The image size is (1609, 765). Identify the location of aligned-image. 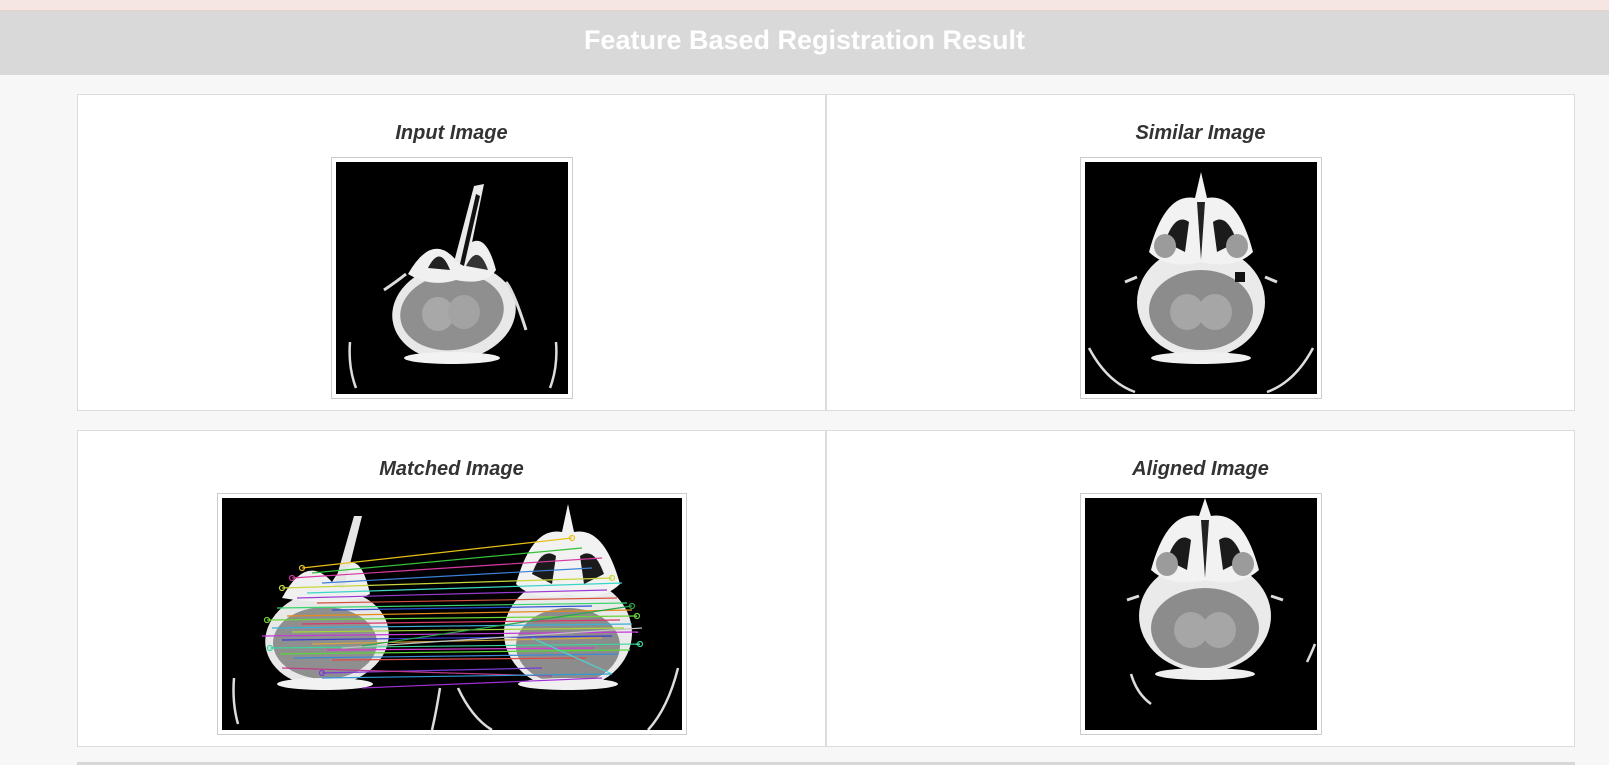
(1201, 614).